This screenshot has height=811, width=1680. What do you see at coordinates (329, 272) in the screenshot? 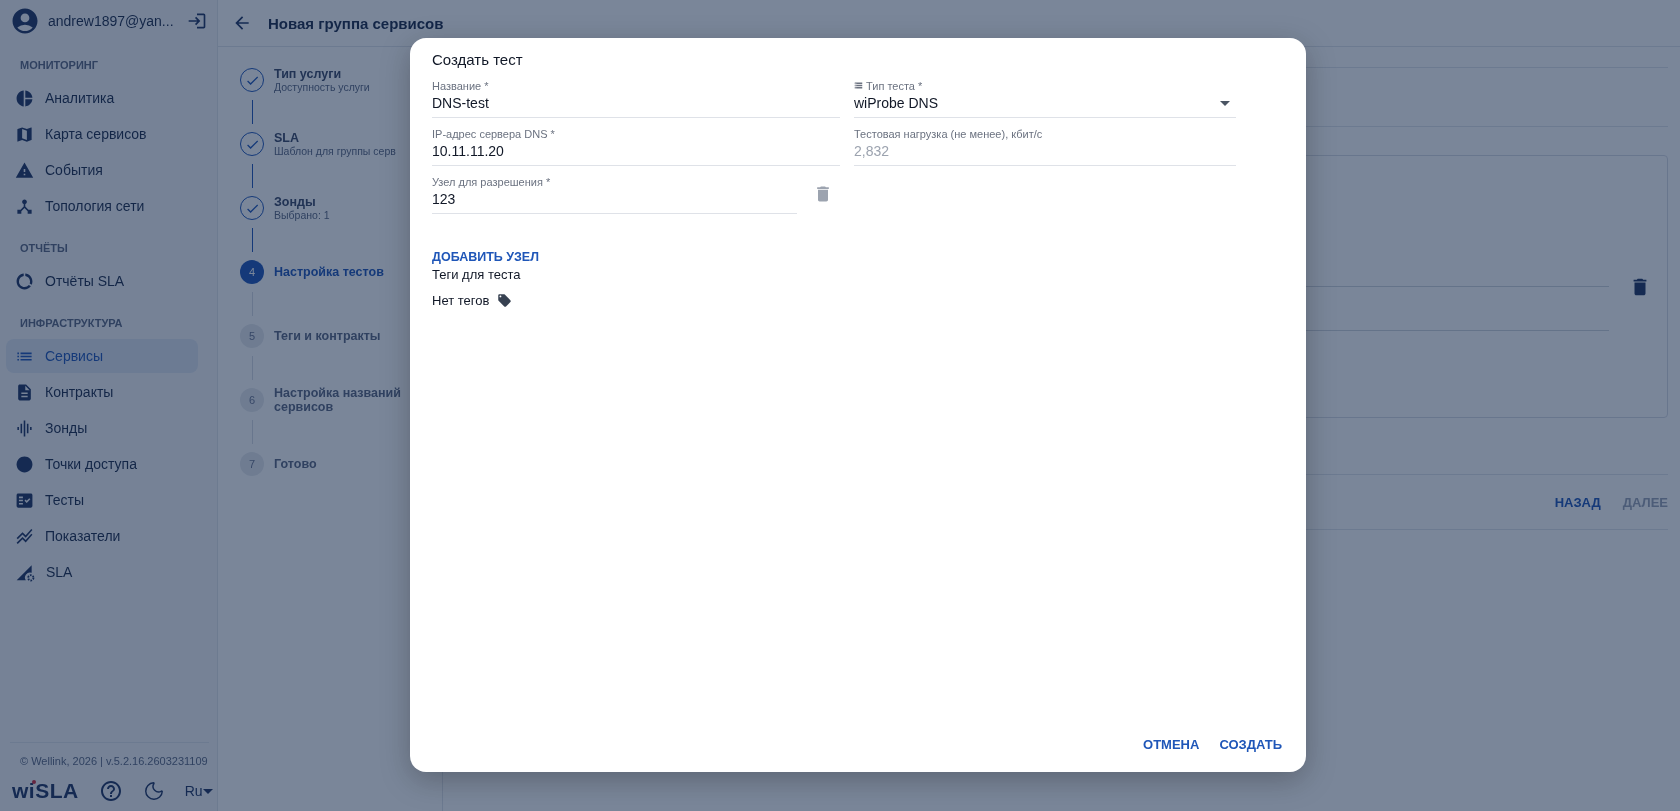
I see `step-title: Настройка тестов` at bounding box center [329, 272].